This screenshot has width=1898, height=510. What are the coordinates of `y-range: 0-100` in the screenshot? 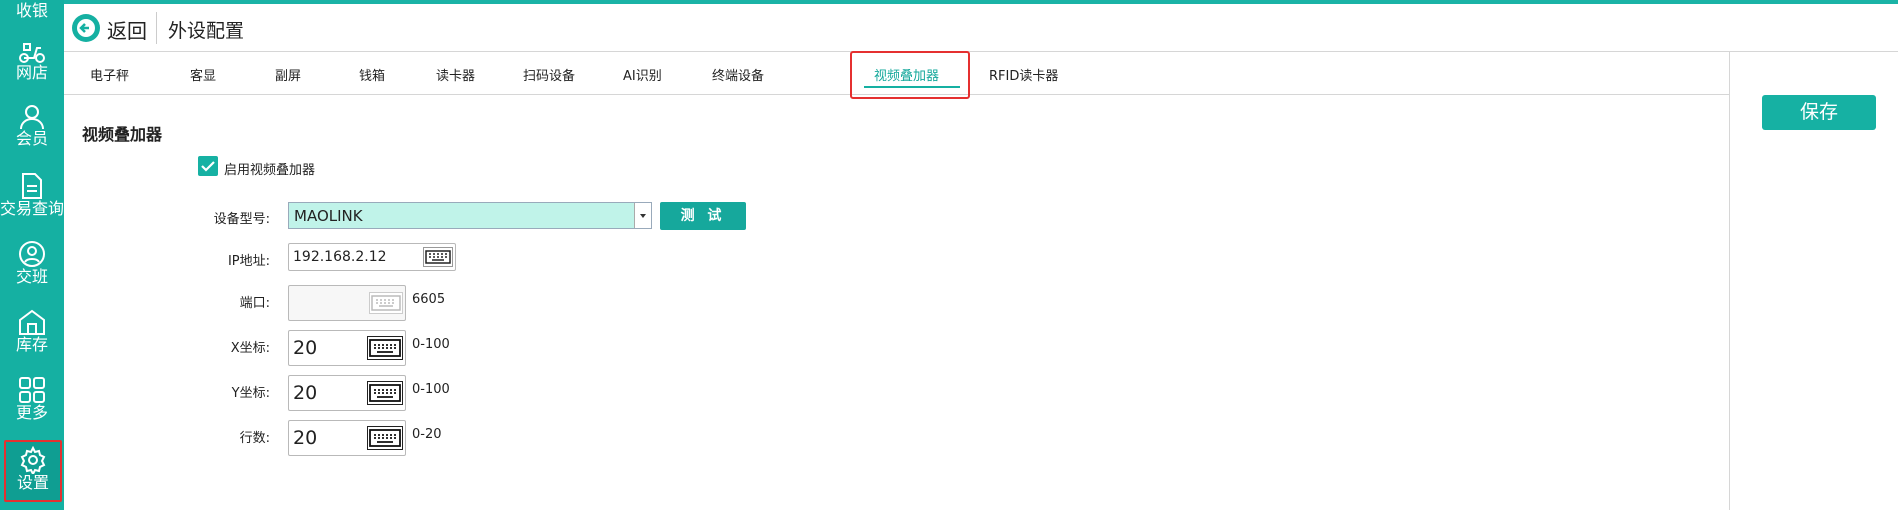 It's located at (431, 389).